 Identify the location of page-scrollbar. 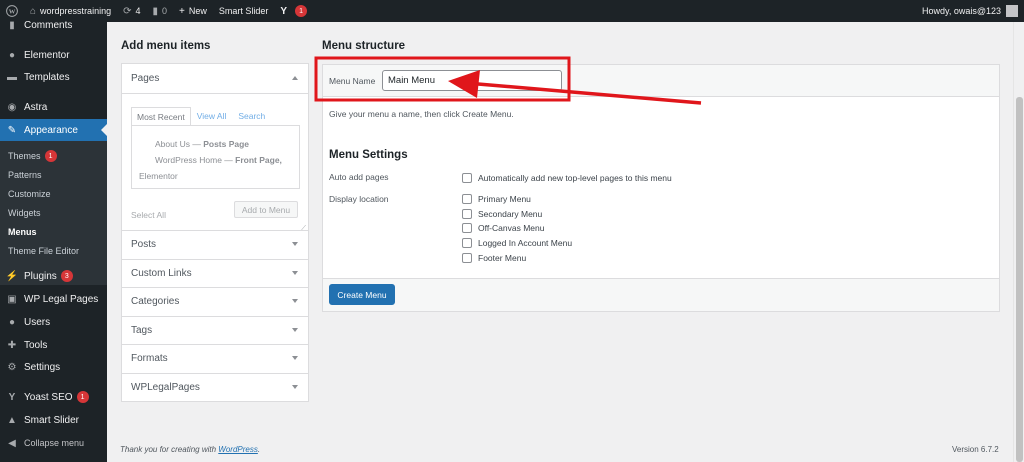
(1018, 242).